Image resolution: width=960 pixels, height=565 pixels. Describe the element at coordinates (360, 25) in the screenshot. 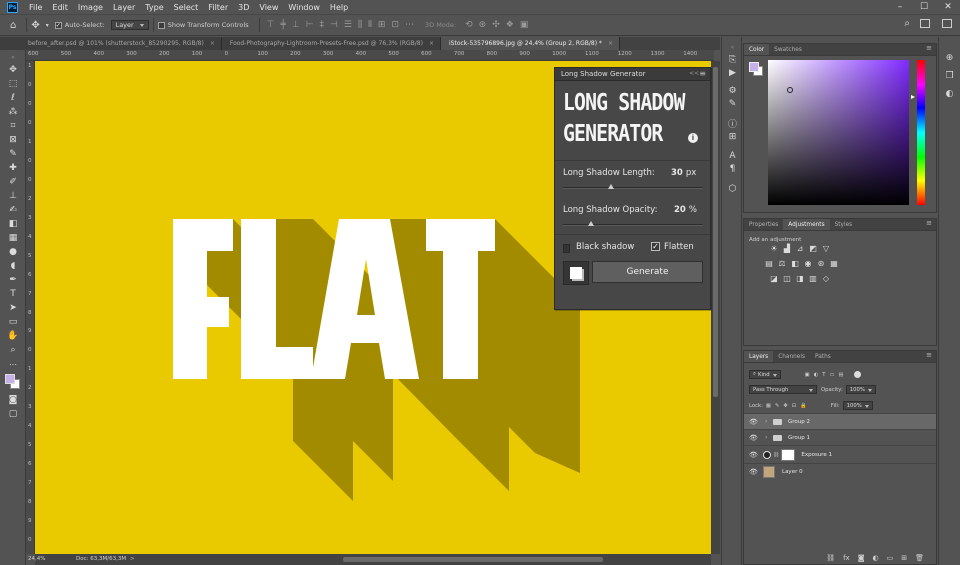

I see `distribute-horizontal-icon: ⫼` at that location.